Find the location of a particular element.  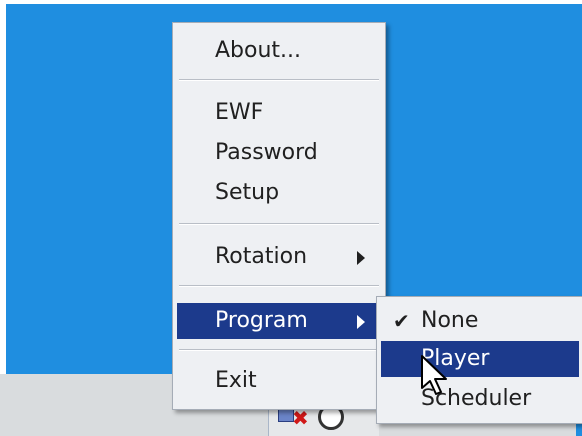

menu-item-rotation: Rotation is located at coordinates (279, 257).